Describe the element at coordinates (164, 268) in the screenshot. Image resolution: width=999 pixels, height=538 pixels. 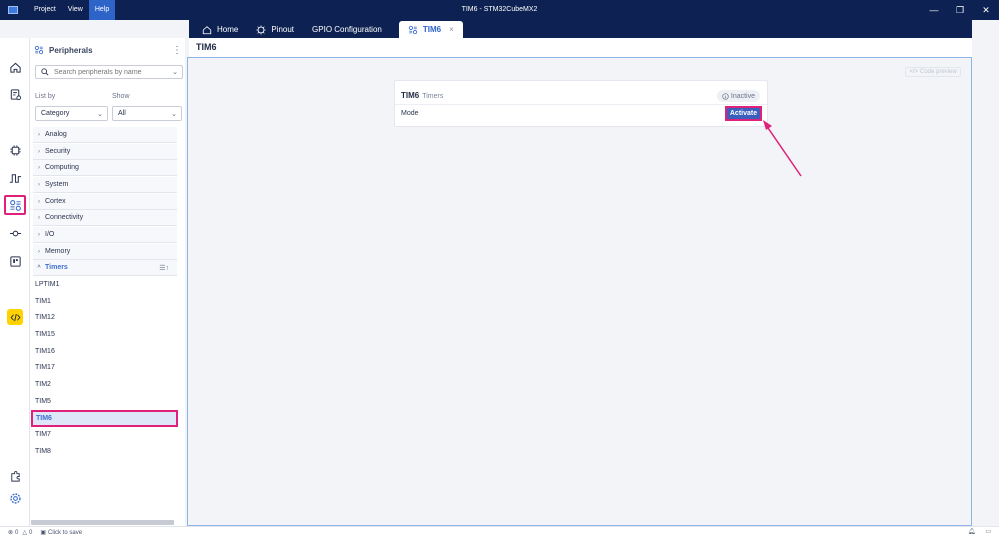
I see `sort-icon: ☰↑` at that location.